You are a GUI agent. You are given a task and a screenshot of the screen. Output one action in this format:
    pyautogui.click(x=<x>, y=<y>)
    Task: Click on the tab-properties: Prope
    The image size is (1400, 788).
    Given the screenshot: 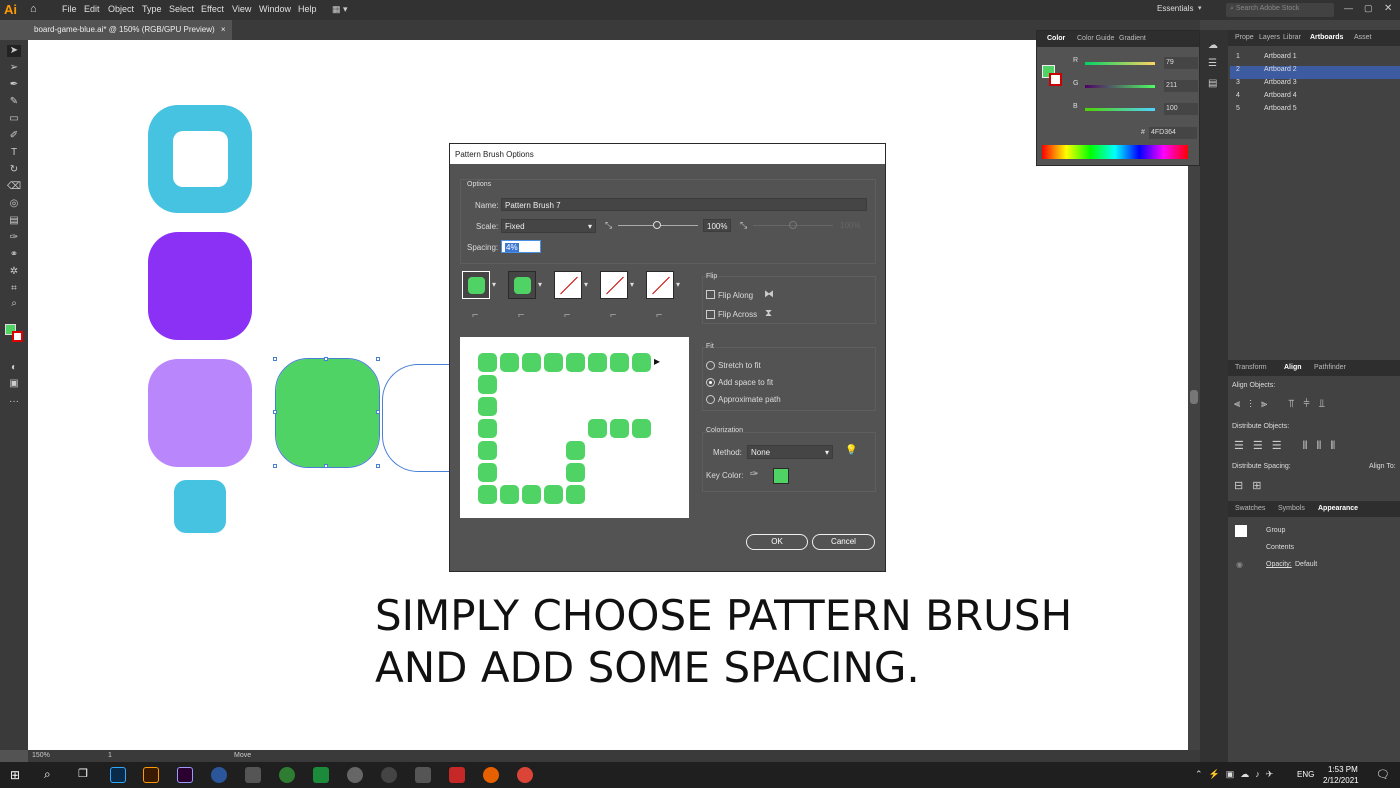 What is the action you would take?
    pyautogui.click(x=1244, y=37)
    